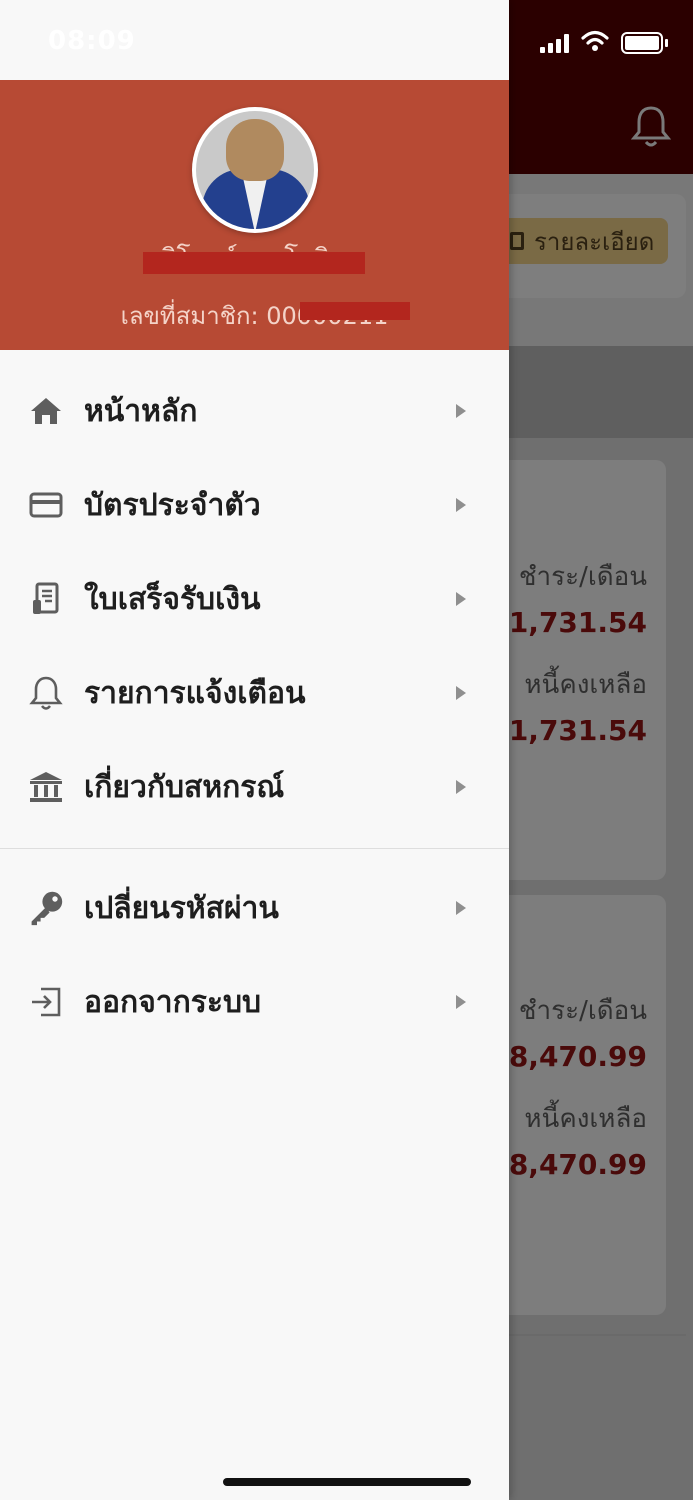 The height and width of the screenshot is (1500, 693). I want to click on menu-item-label: เปลี่ยนรหัสผ่าน, so click(181, 908).